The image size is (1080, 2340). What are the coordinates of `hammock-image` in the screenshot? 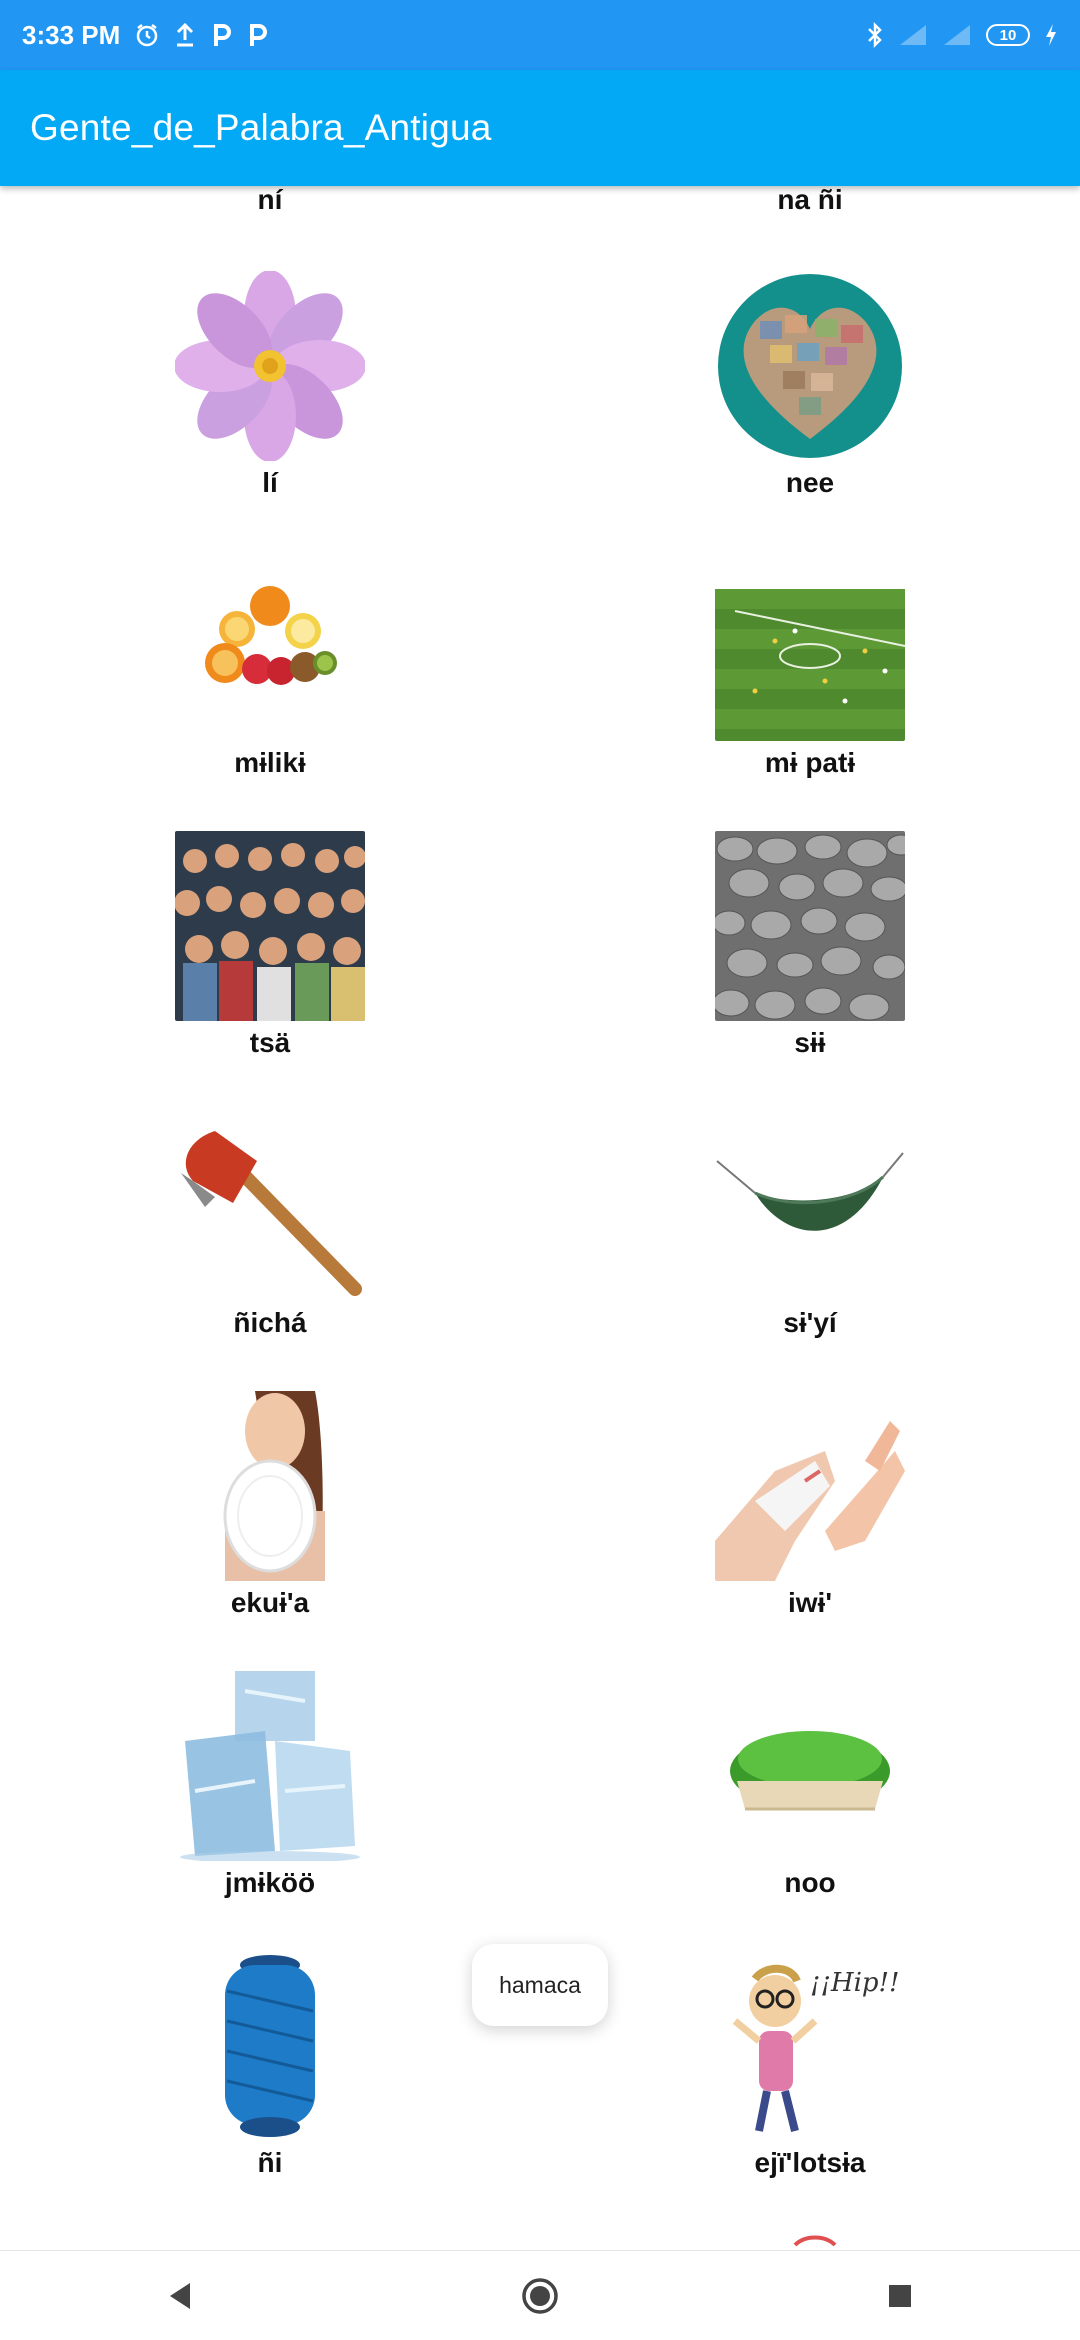 It's located at (810, 1206).